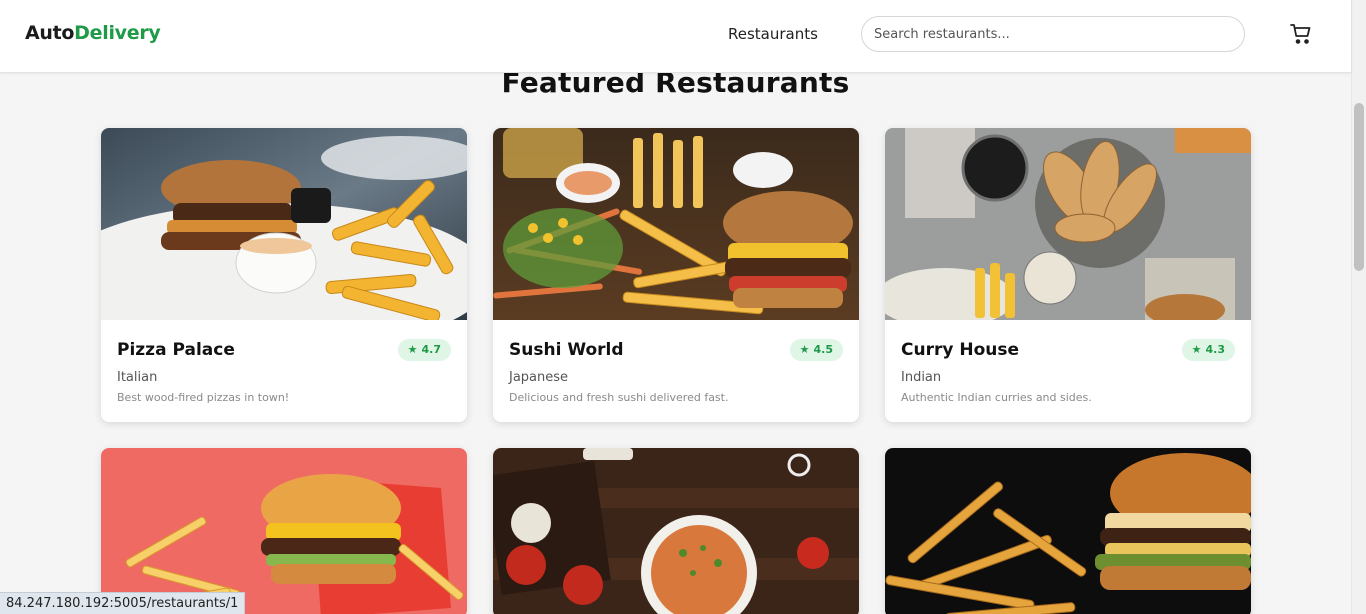  I want to click on restaurant-cuisine: Italian, so click(137, 377).